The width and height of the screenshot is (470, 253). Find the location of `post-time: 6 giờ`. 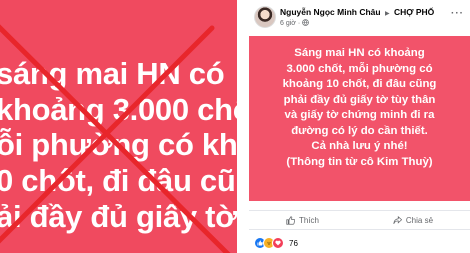

post-time: 6 giờ is located at coordinates (288, 23).